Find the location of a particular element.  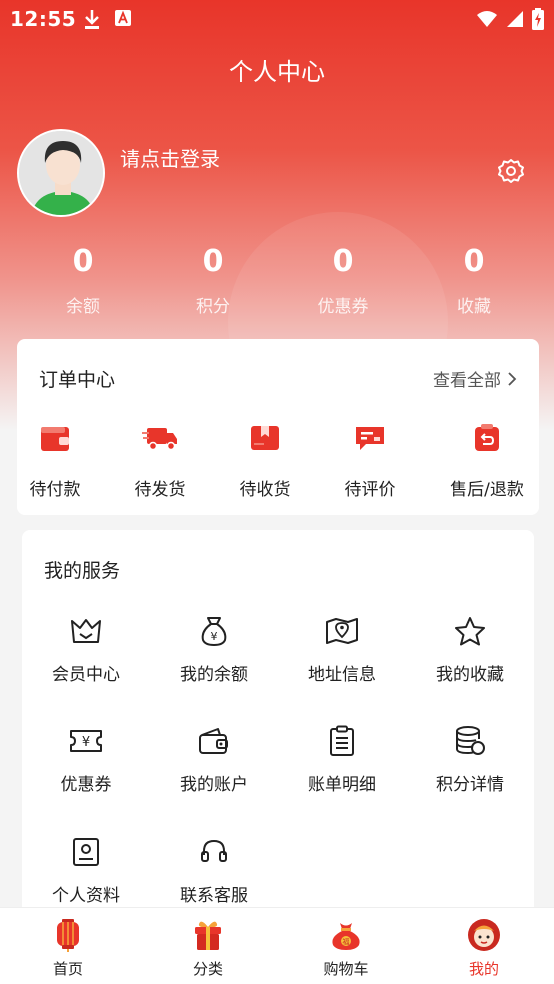

service-label: 我的账户 is located at coordinates (214, 785).